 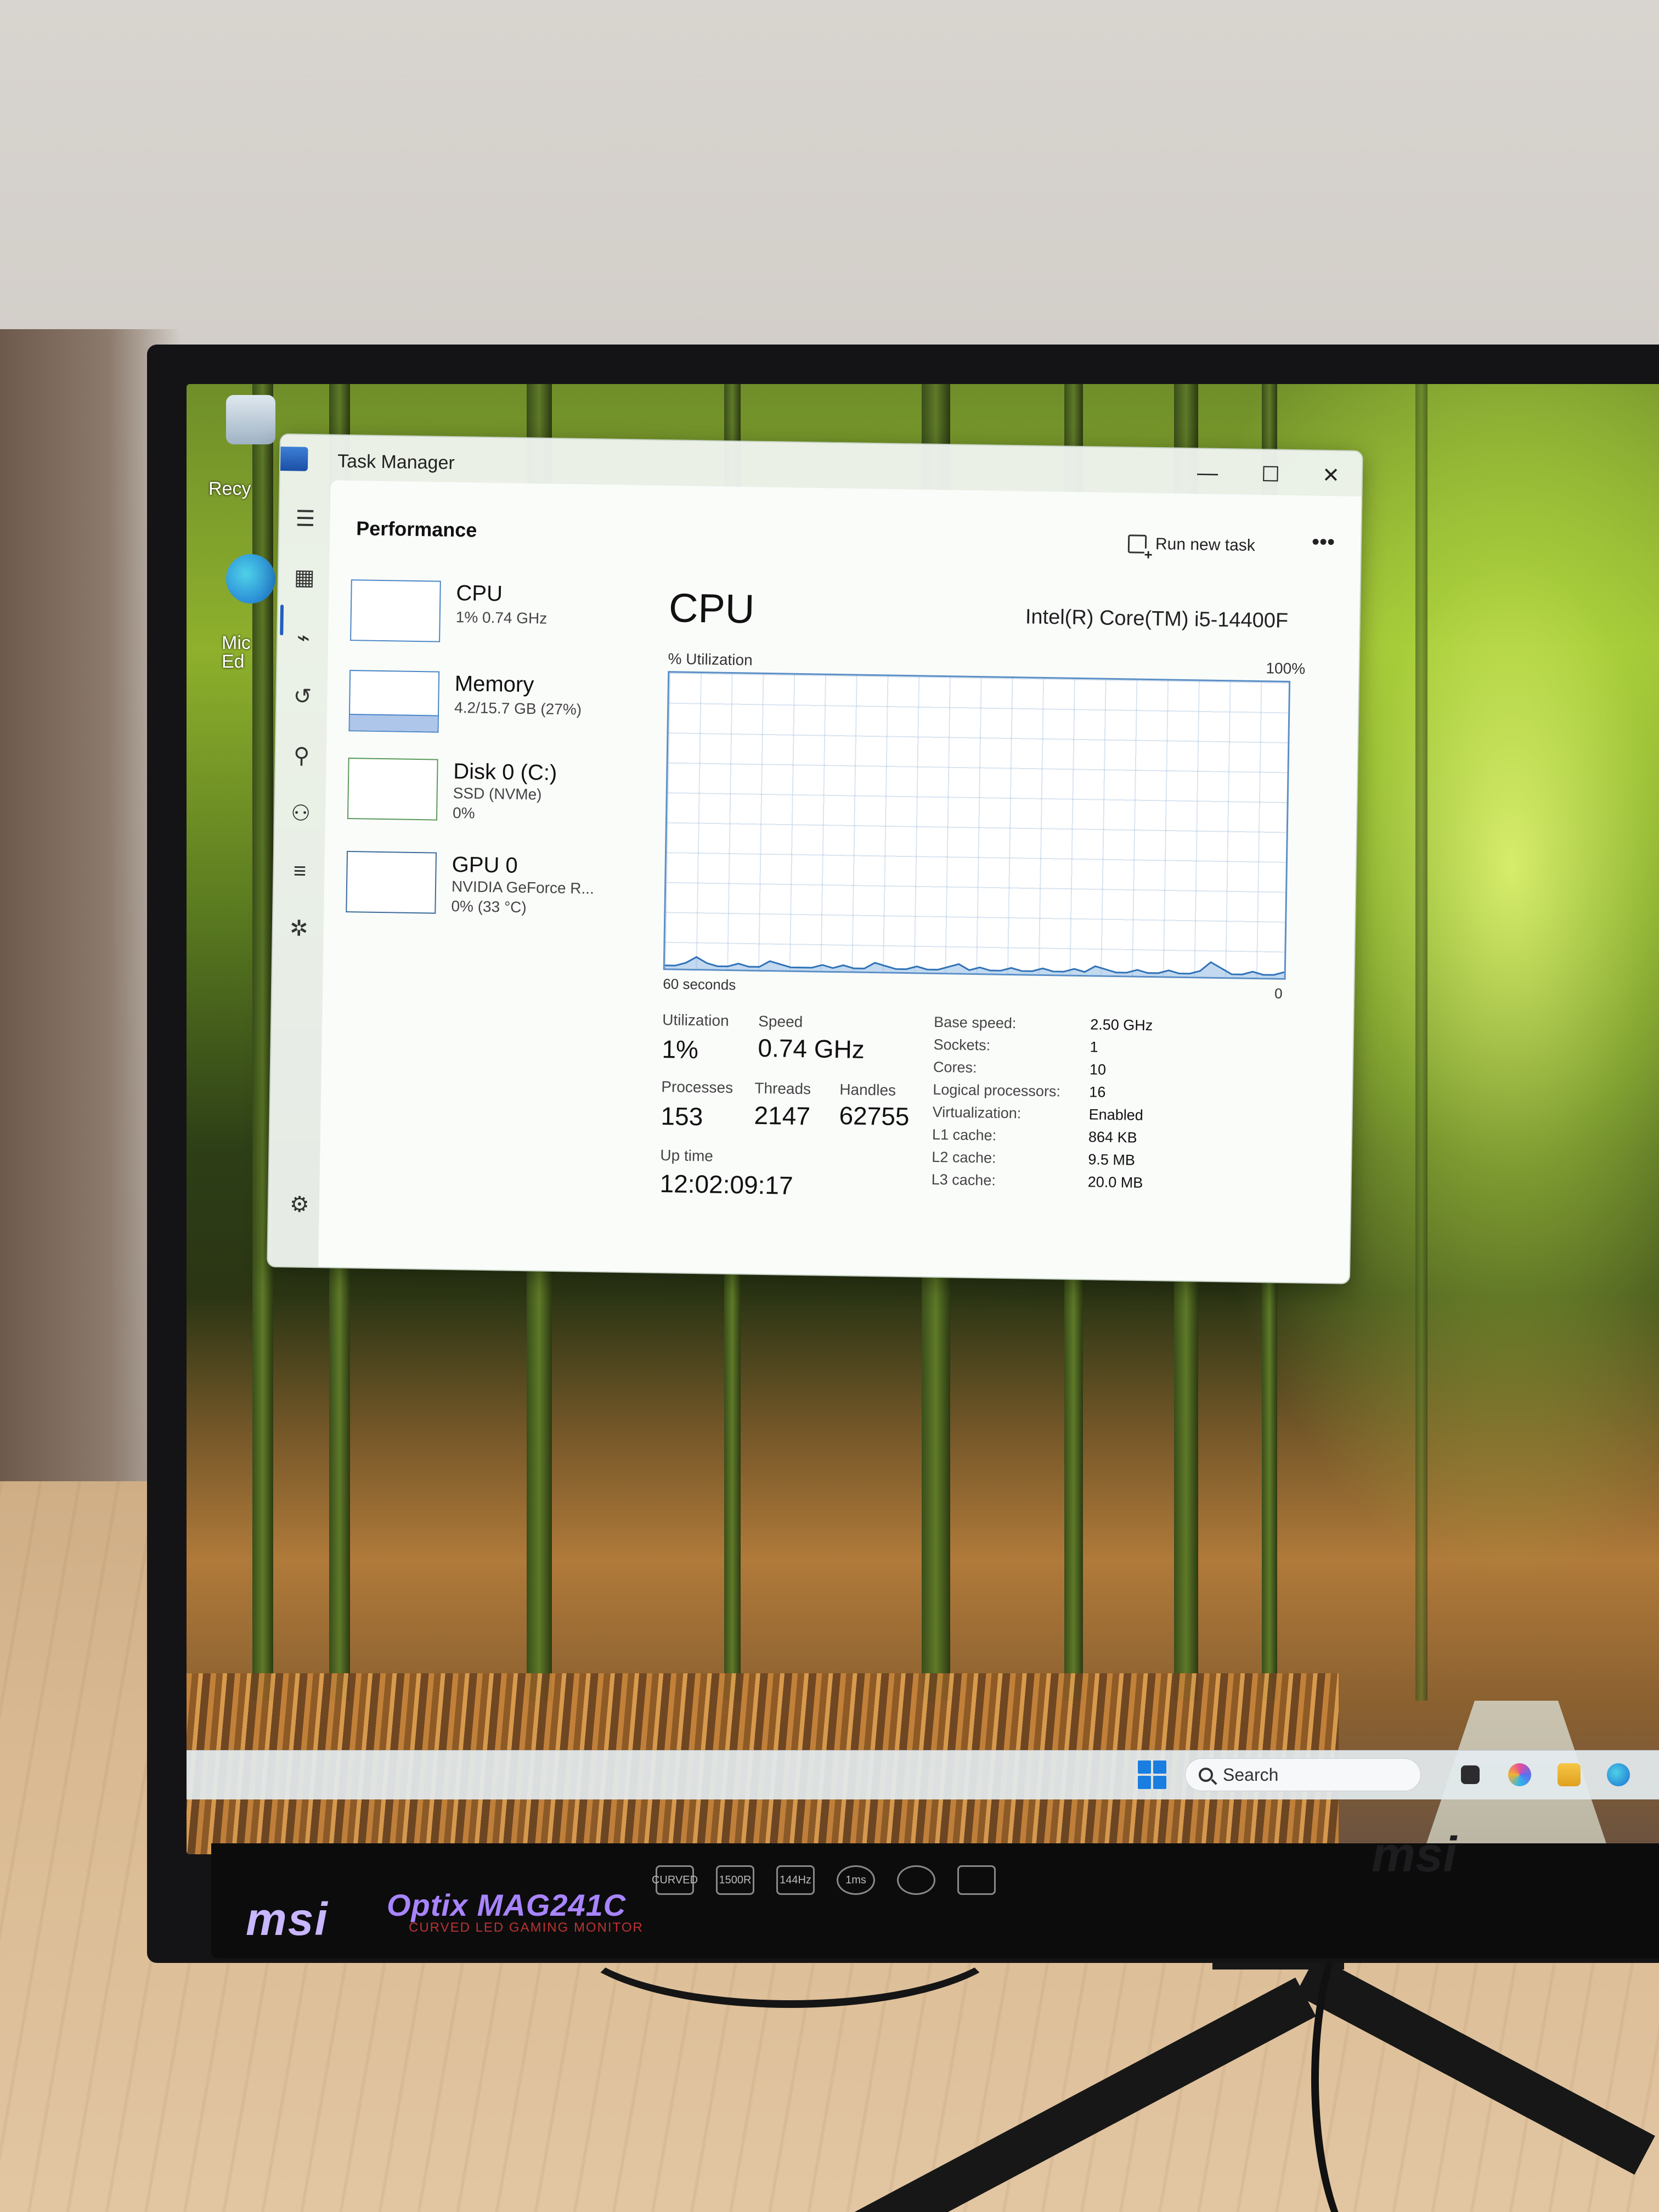 What do you see at coordinates (964, 1180) in the screenshot?
I see `spec-label: L3 cache:` at bounding box center [964, 1180].